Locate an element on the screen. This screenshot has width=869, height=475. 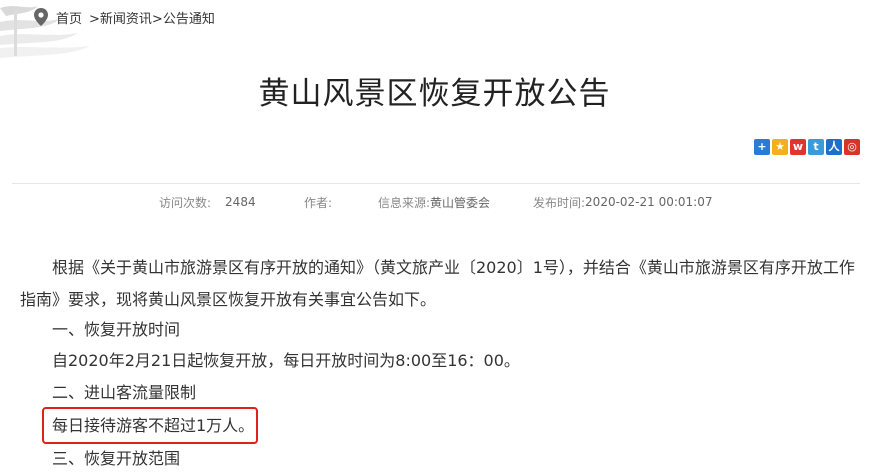
share-plus-icon: + is located at coordinates (762, 147).